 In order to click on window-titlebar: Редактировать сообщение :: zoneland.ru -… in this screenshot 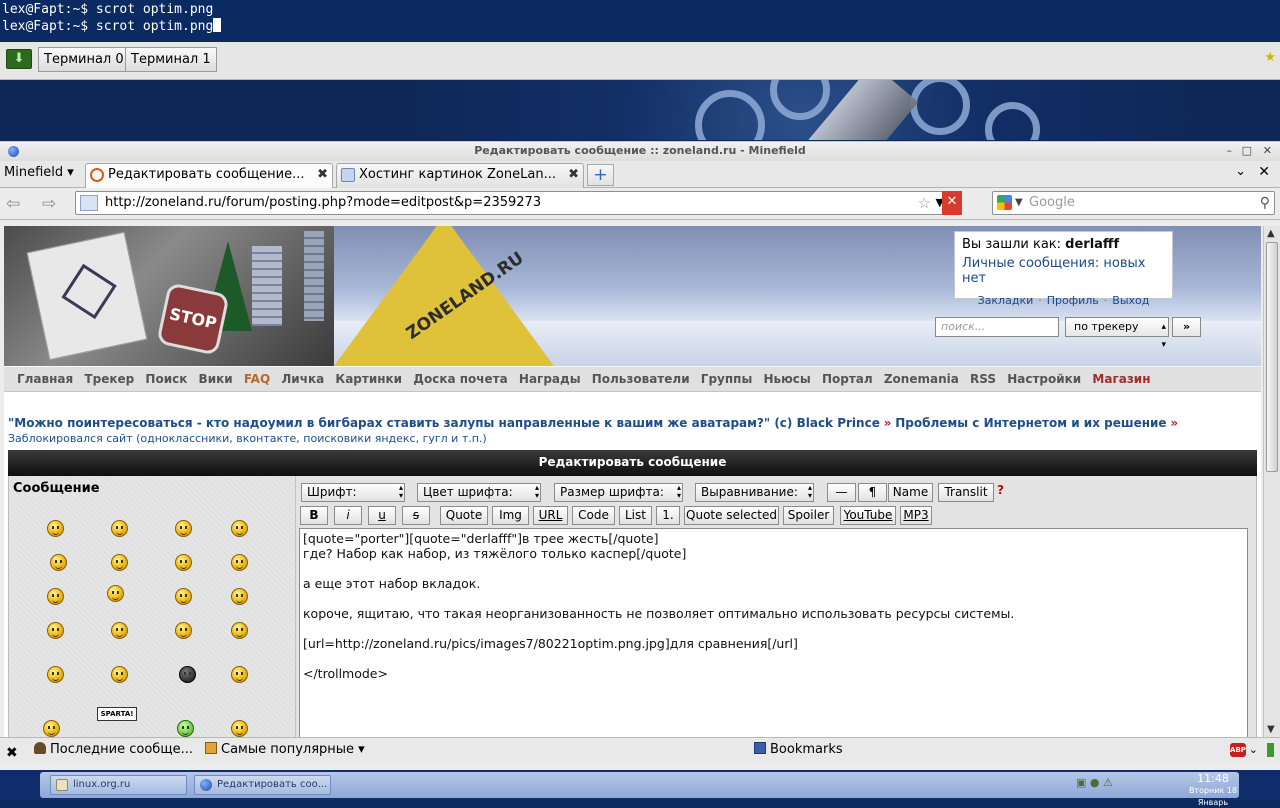, I will do `click(640, 151)`.